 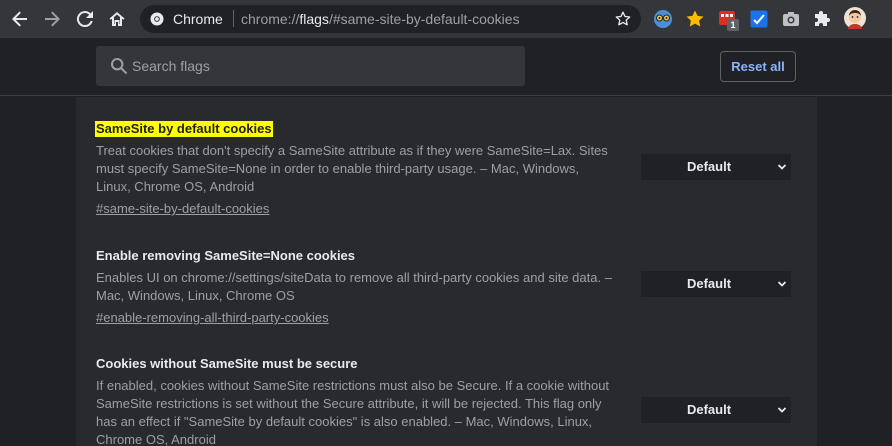 What do you see at coordinates (198, 19) in the screenshot?
I see `site-chip-label: Chrome` at bounding box center [198, 19].